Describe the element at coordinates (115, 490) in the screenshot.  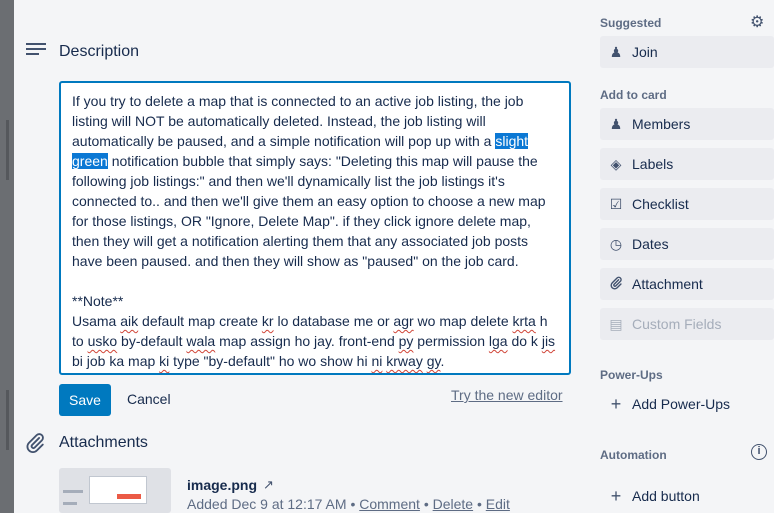
I see `attachment-thumbnail` at that location.